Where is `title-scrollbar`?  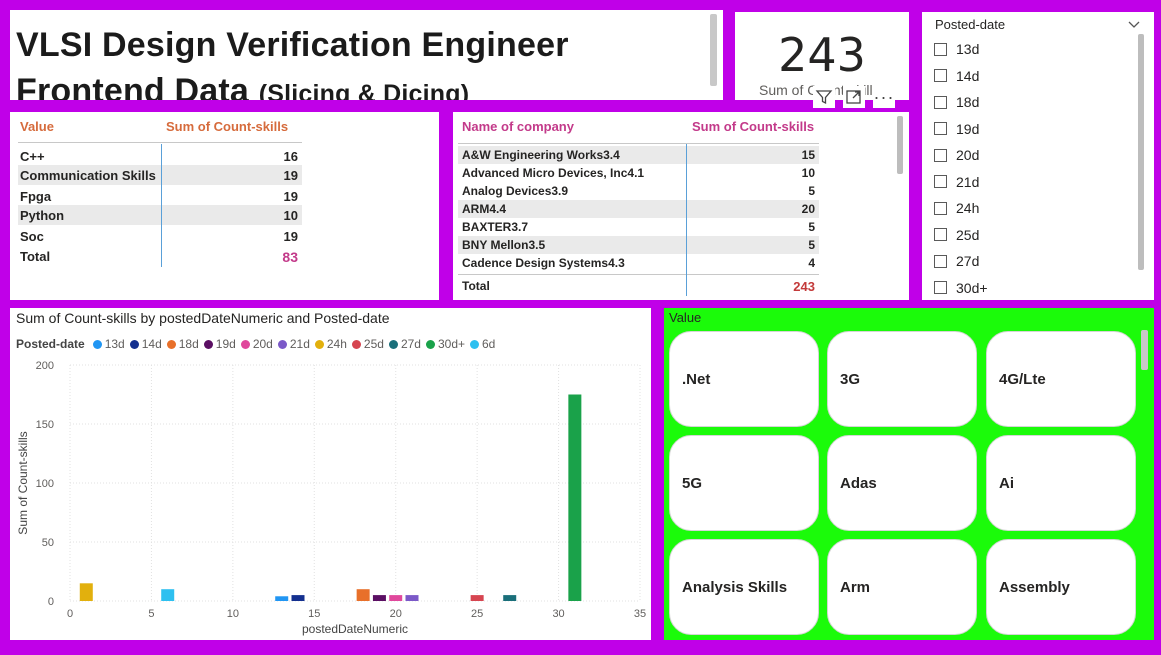
title-scrollbar is located at coordinates (713, 50).